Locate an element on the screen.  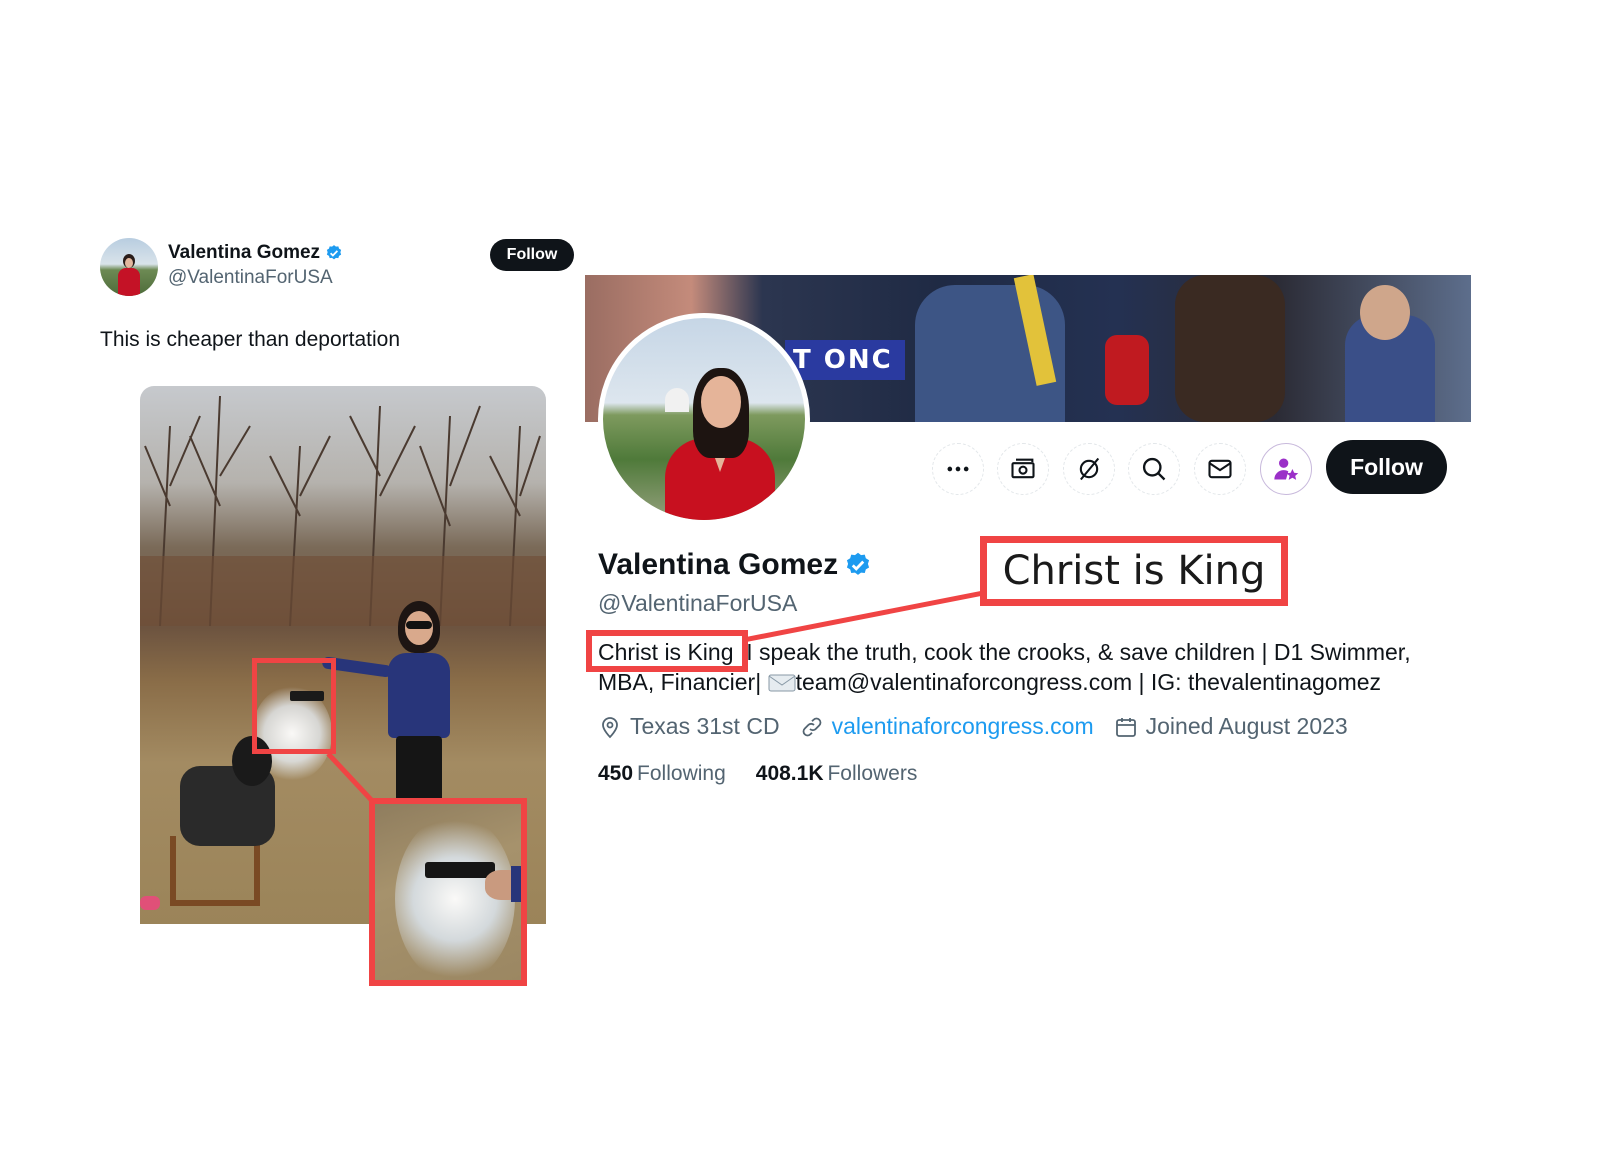
following-stat: 450 Following is located at coordinates (662, 774).